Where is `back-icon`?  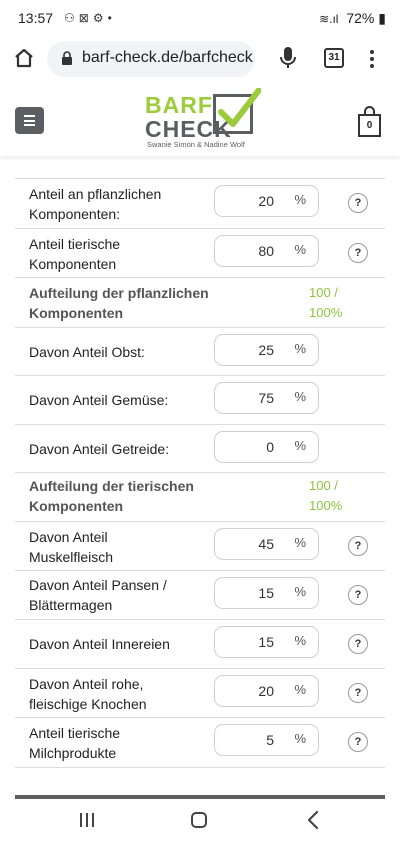
back-icon is located at coordinates (313, 820).